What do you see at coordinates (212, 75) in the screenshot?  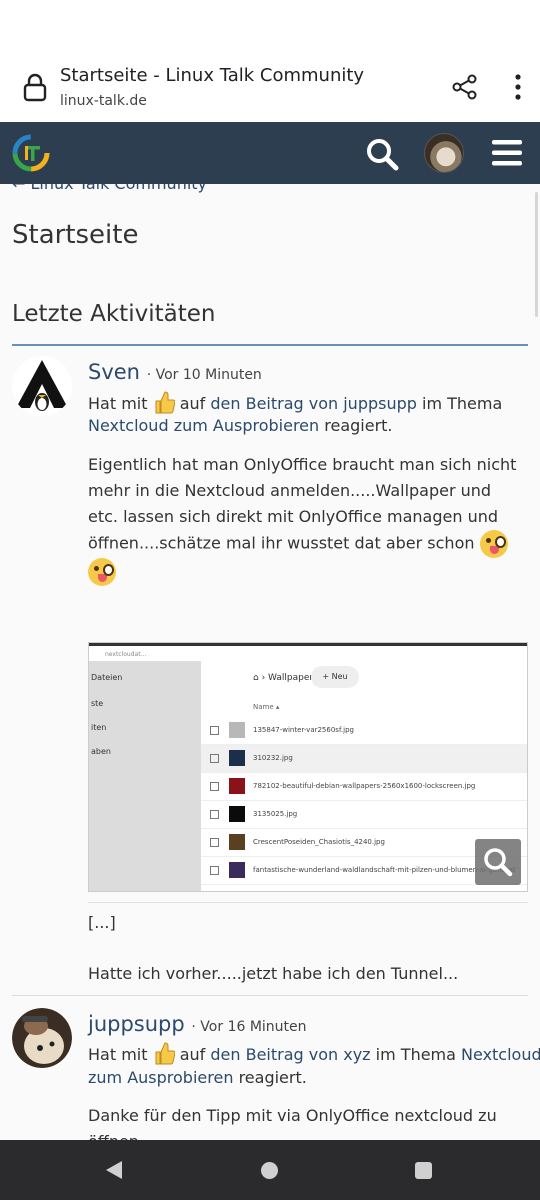 I see `browser-page-title: Startseite - Linux Talk Community` at bounding box center [212, 75].